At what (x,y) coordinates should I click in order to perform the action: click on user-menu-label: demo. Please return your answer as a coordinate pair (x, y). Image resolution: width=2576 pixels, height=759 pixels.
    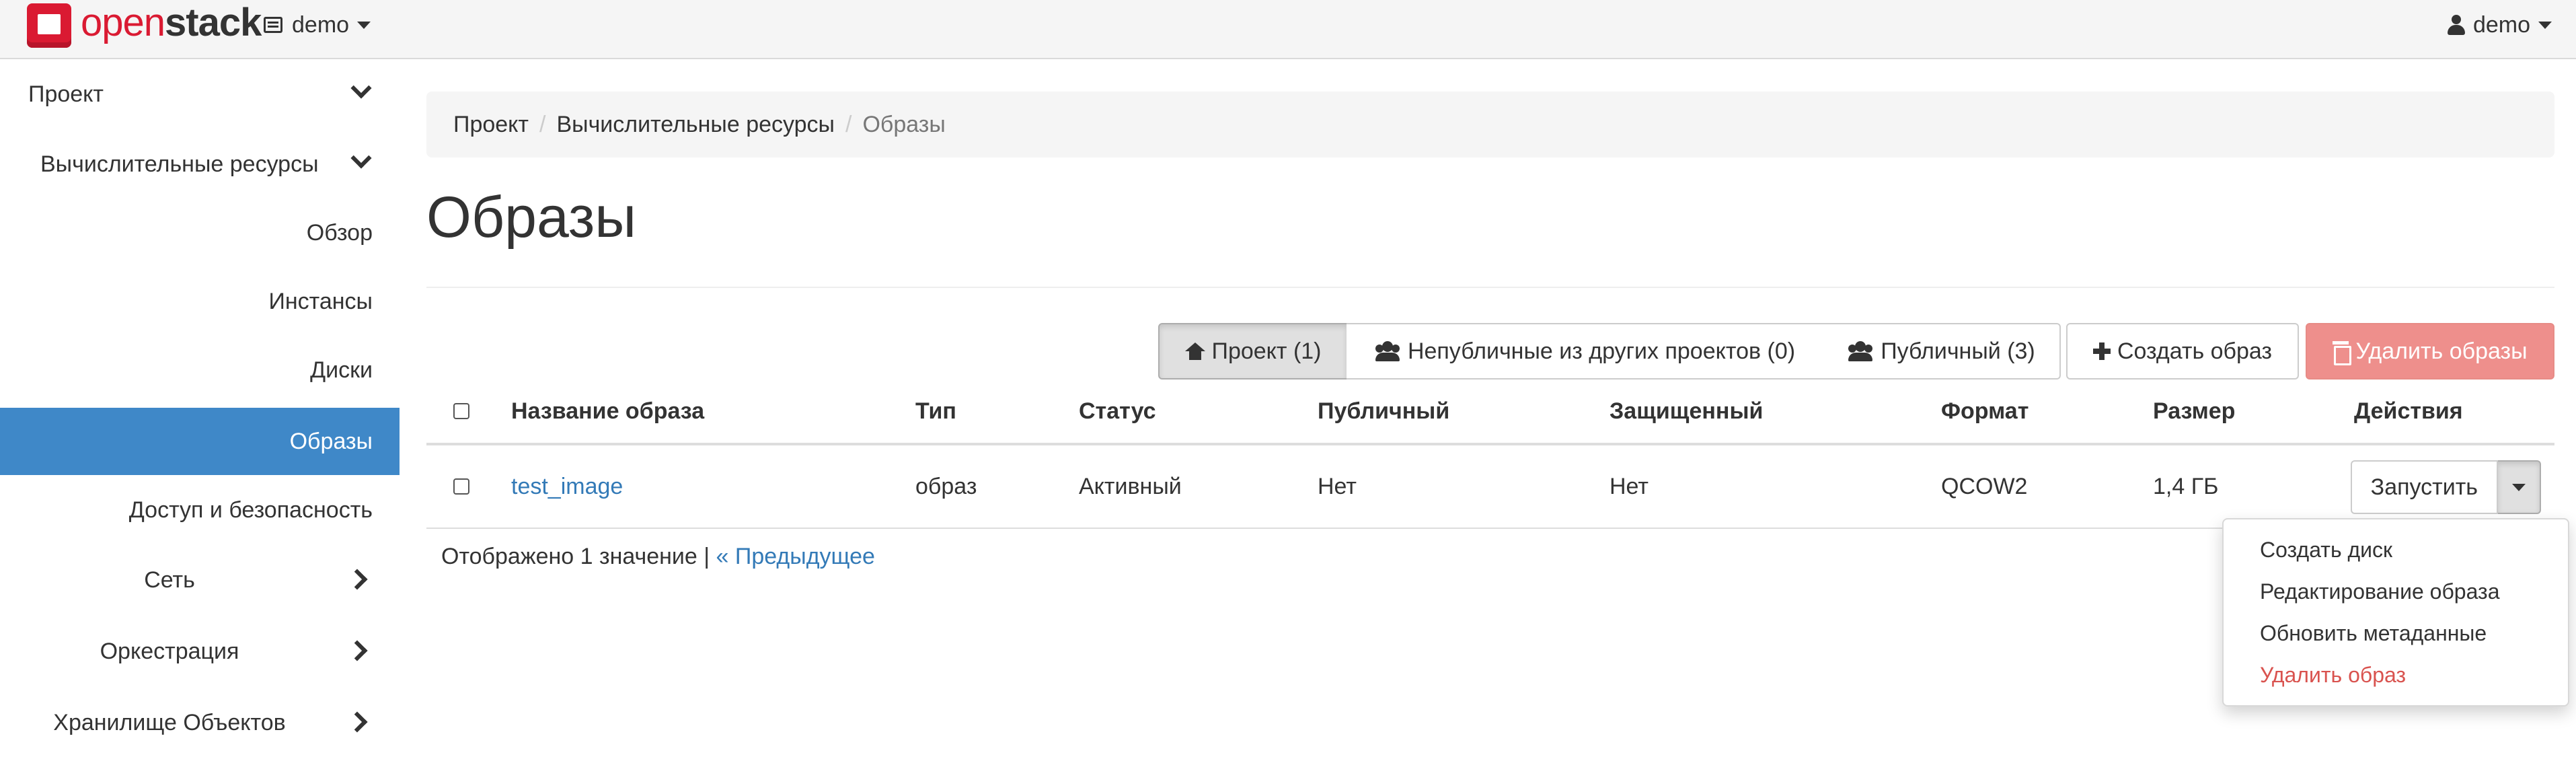
    Looking at the image, I should click on (2501, 24).